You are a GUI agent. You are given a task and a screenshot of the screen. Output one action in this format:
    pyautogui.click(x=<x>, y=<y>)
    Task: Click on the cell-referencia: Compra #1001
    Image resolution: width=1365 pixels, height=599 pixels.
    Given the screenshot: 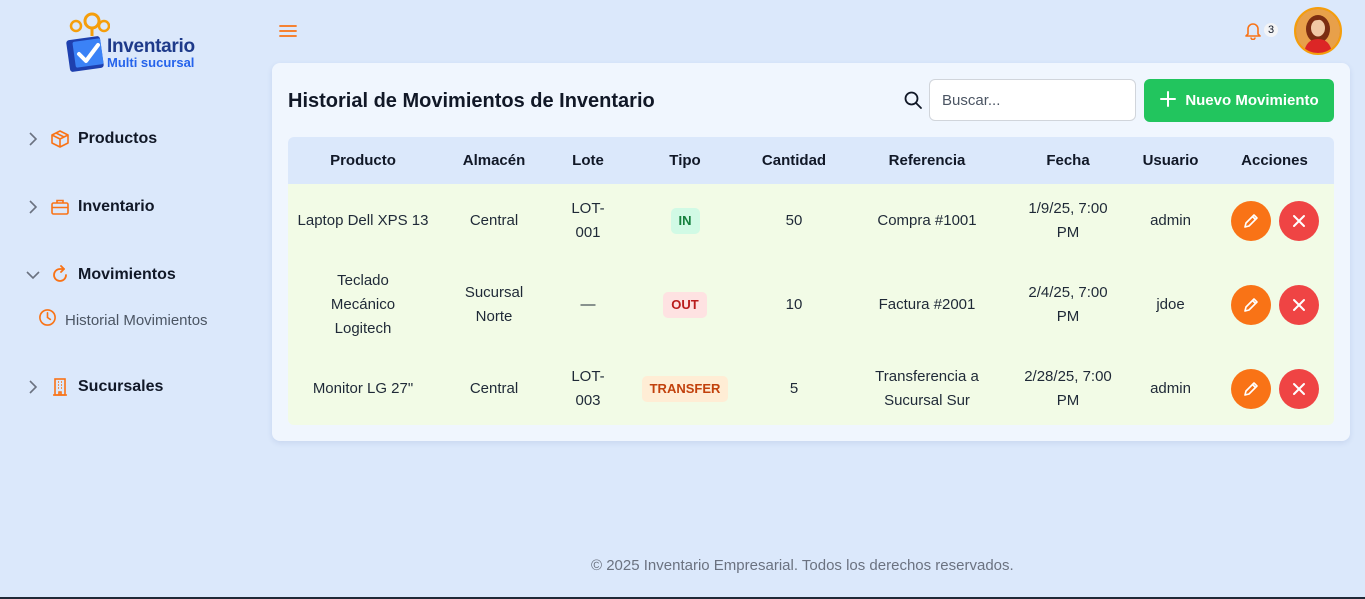 What is the action you would take?
    pyautogui.click(x=927, y=220)
    